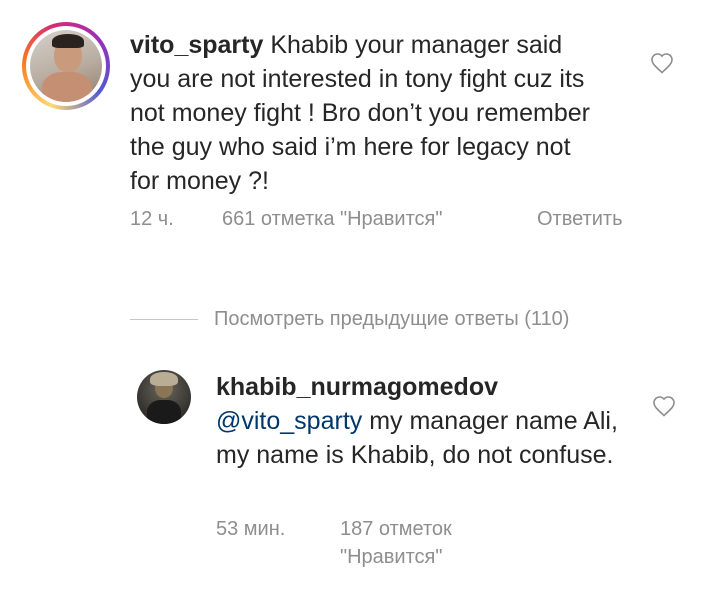 The image size is (720, 598). Describe the element at coordinates (580, 219) in the screenshot. I see `reply-button: Ответить` at that location.